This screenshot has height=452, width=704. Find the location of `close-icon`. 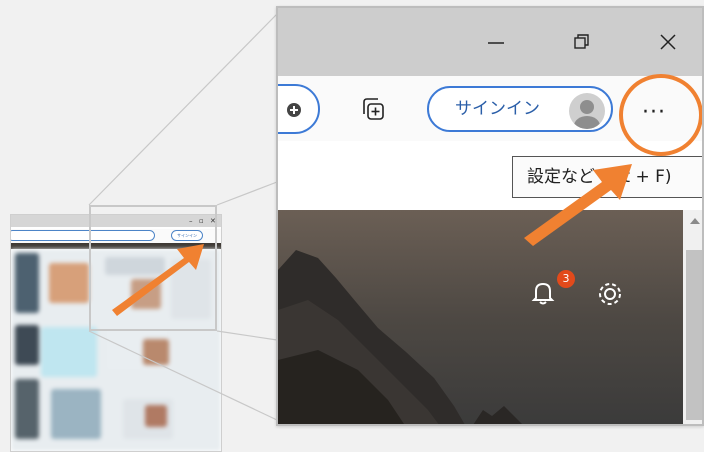

close-icon is located at coordinates (668, 44).